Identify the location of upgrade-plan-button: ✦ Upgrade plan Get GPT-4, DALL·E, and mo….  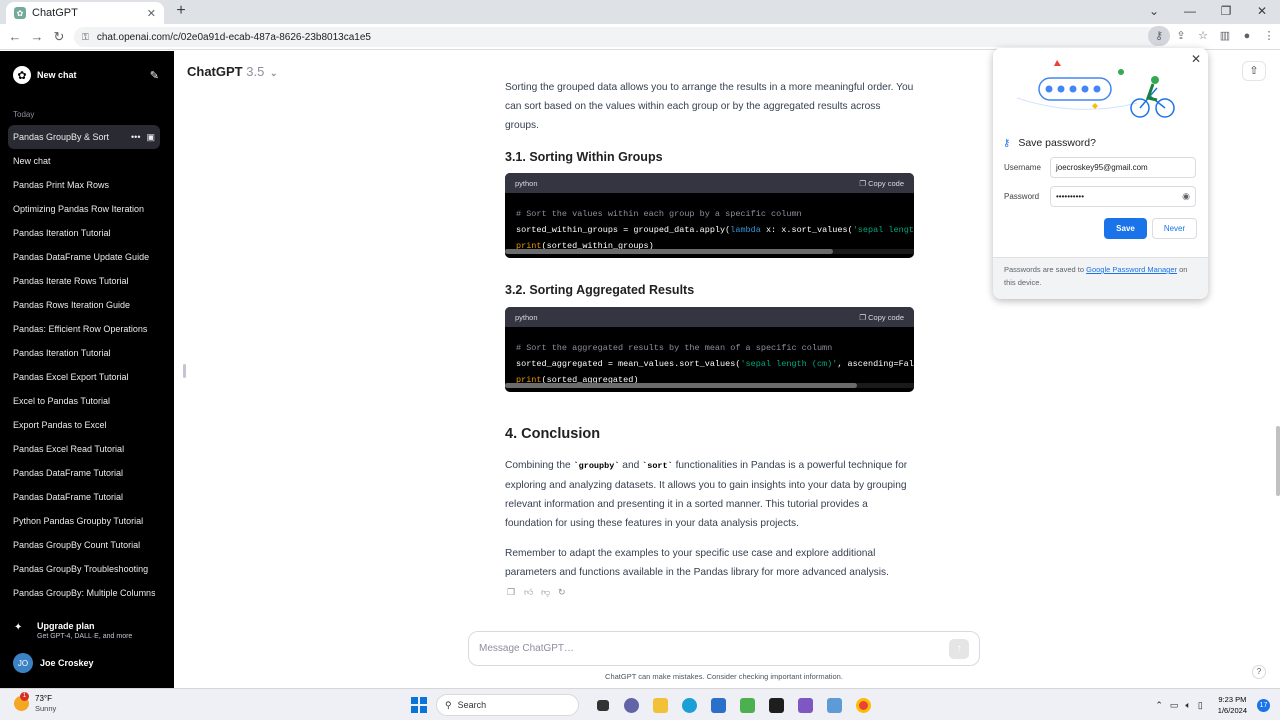
(89, 630).